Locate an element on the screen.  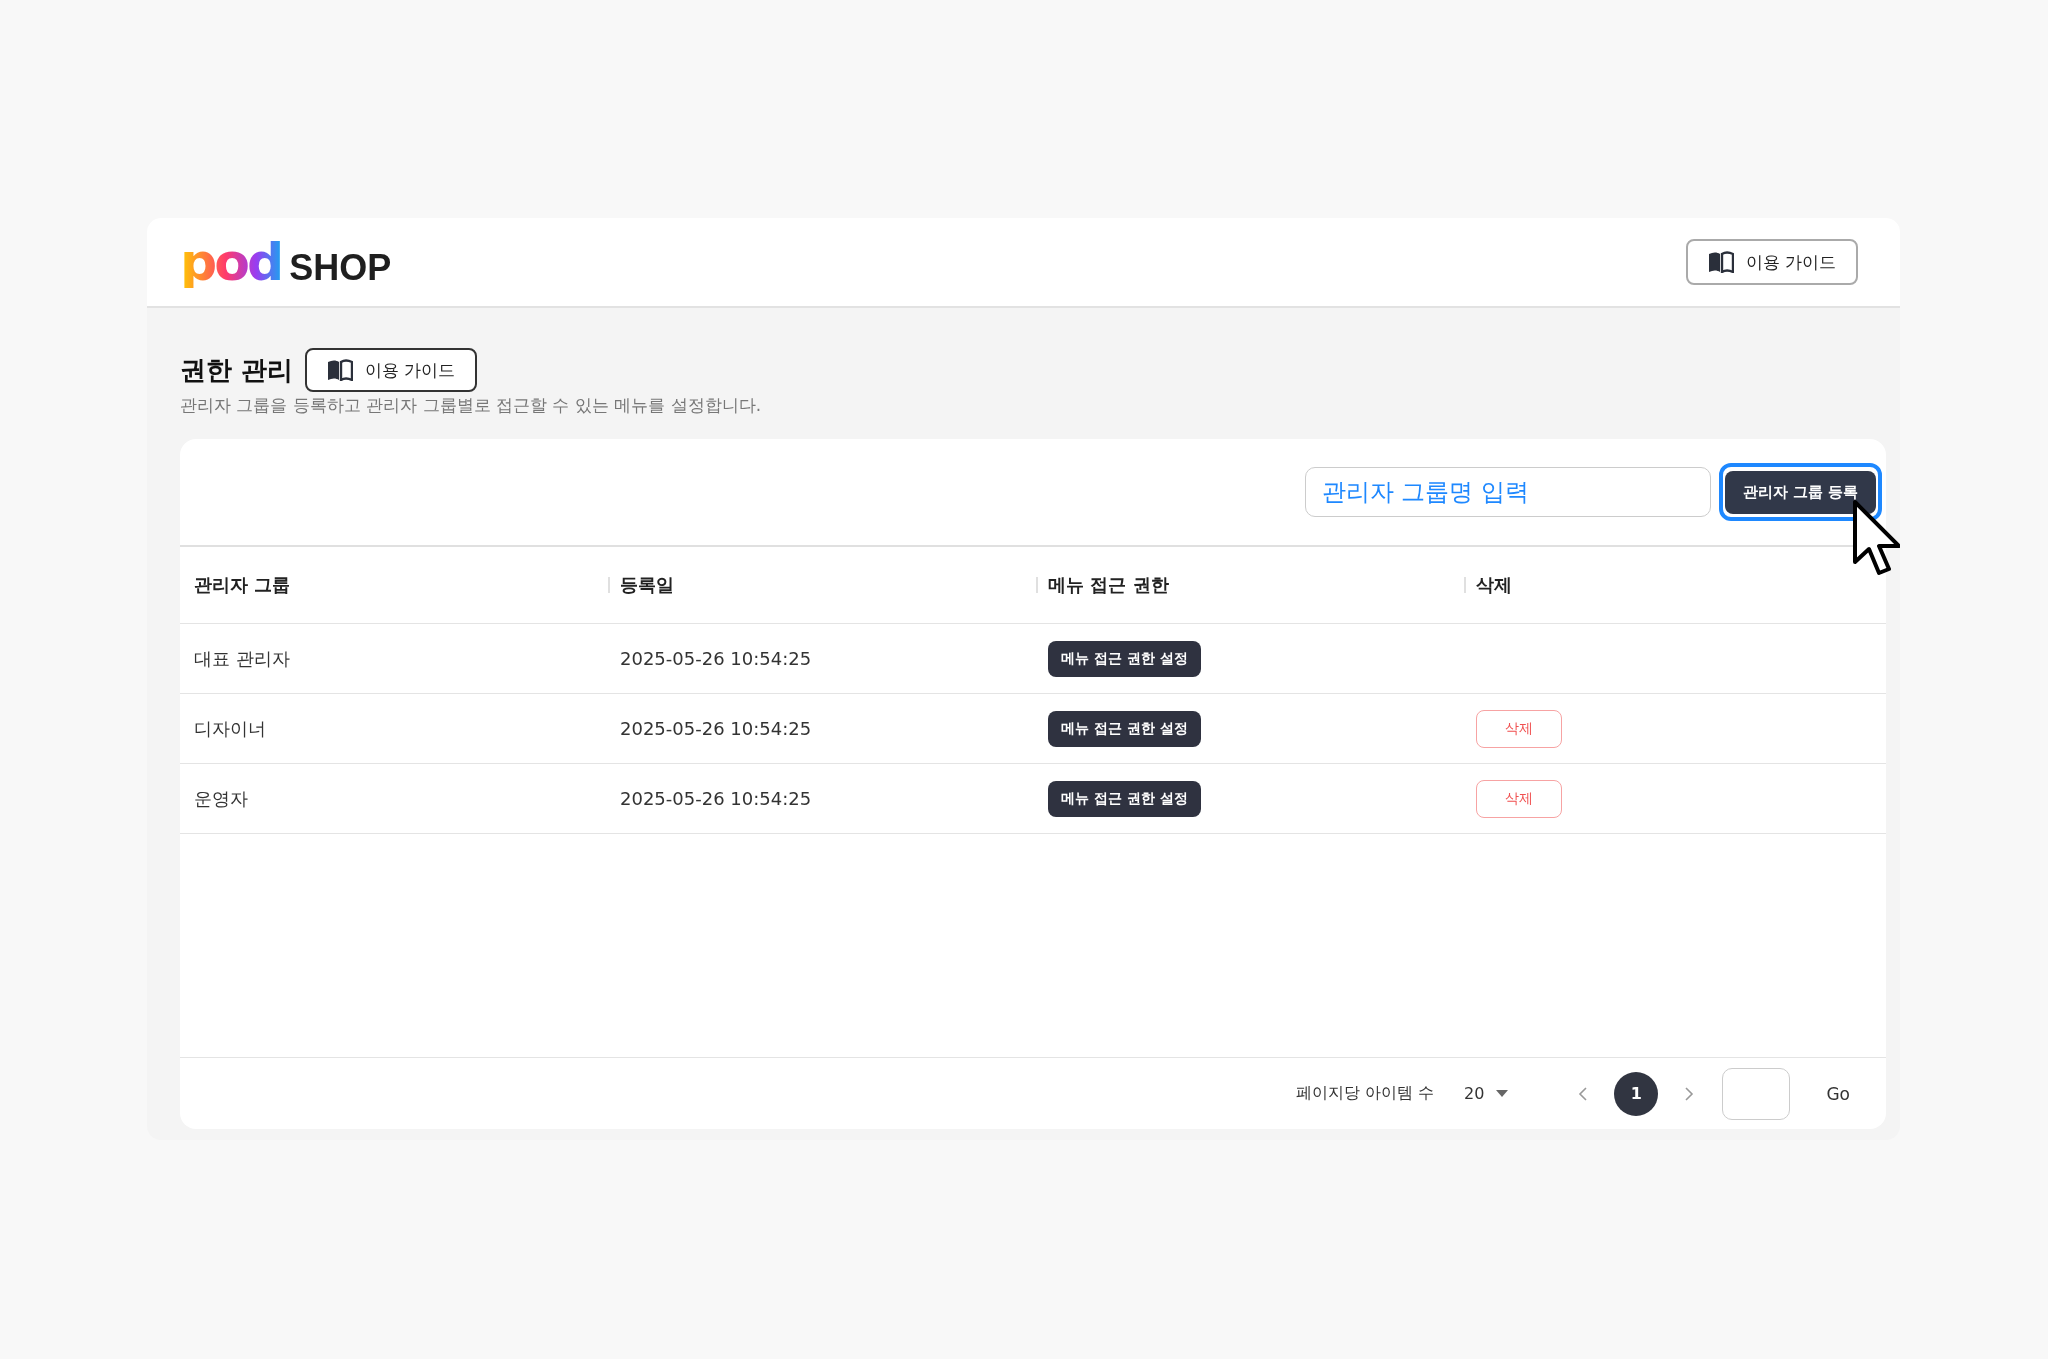
page-button: 1 is located at coordinates (1636, 1093).